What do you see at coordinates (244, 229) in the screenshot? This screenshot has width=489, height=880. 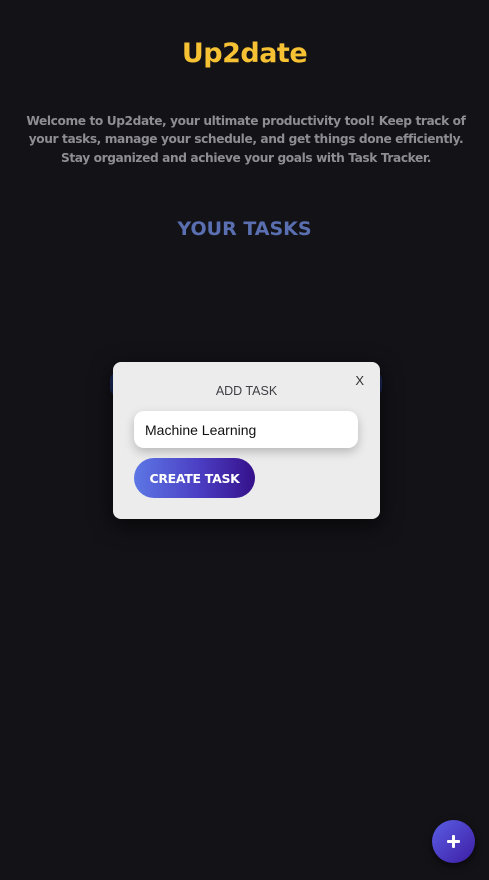 I see `tasks-section-title: YOUR TASKS` at bounding box center [244, 229].